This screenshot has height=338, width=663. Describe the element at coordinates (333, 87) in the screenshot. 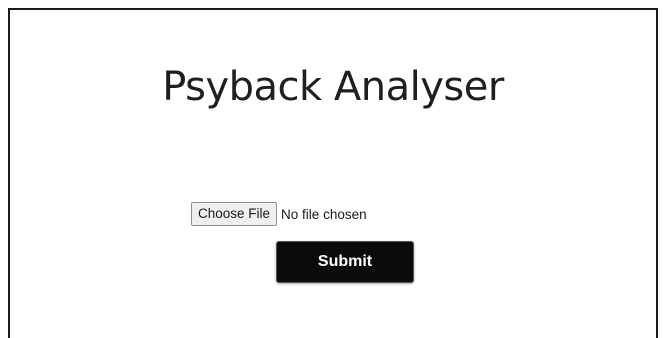

I see `page-title: Psyback Analyser` at that location.